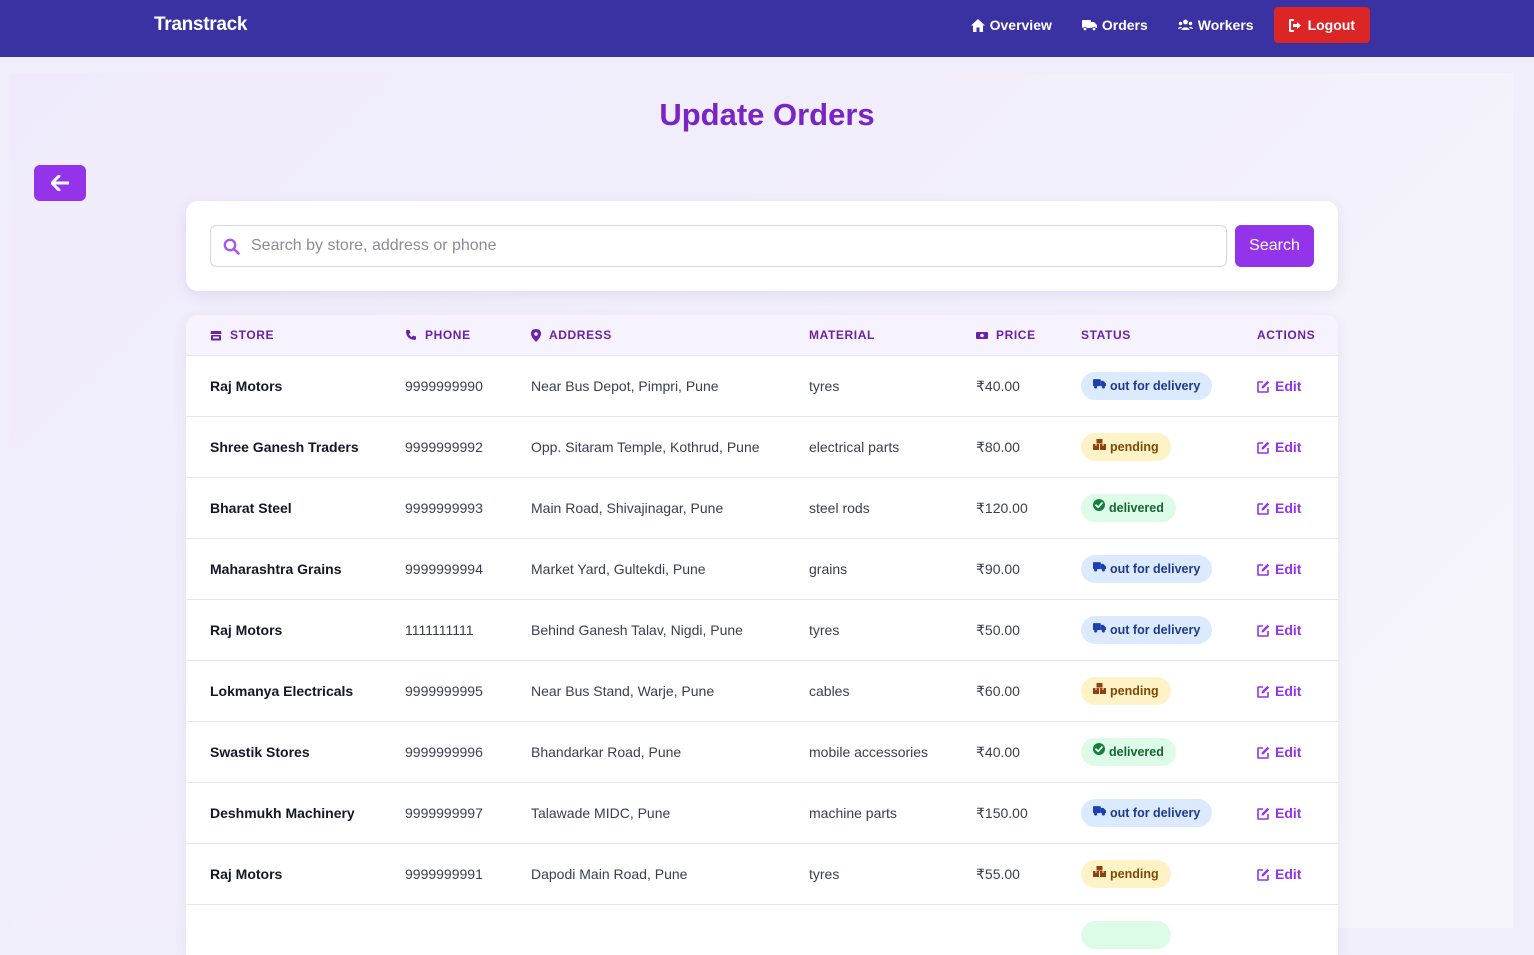  What do you see at coordinates (411, 335) in the screenshot?
I see `phone-icon` at bounding box center [411, 335].